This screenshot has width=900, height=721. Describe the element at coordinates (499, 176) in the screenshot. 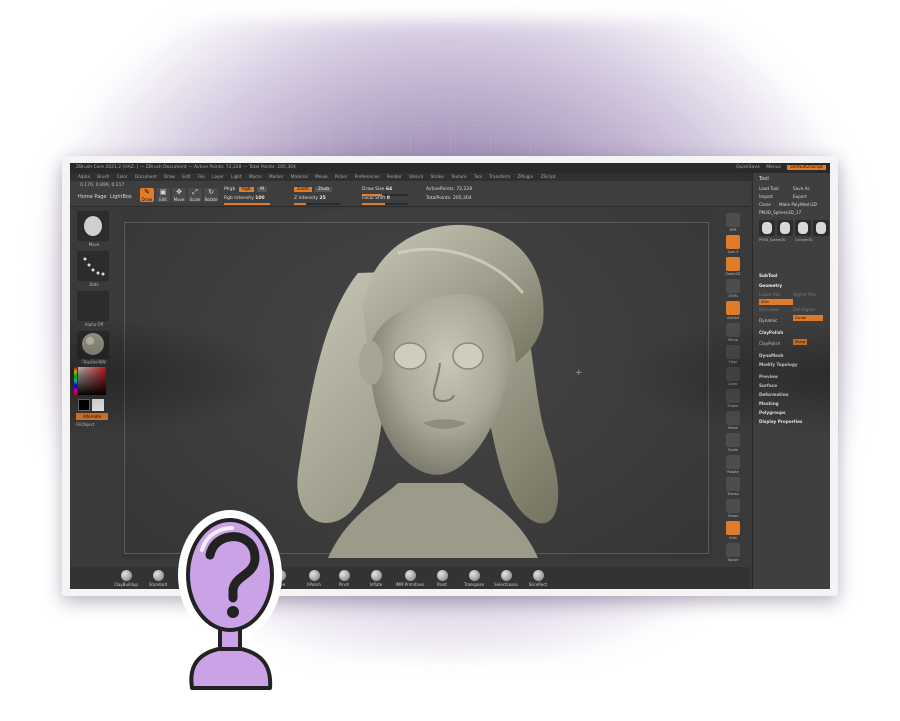

I see `menu-transform: Transform` at that location.